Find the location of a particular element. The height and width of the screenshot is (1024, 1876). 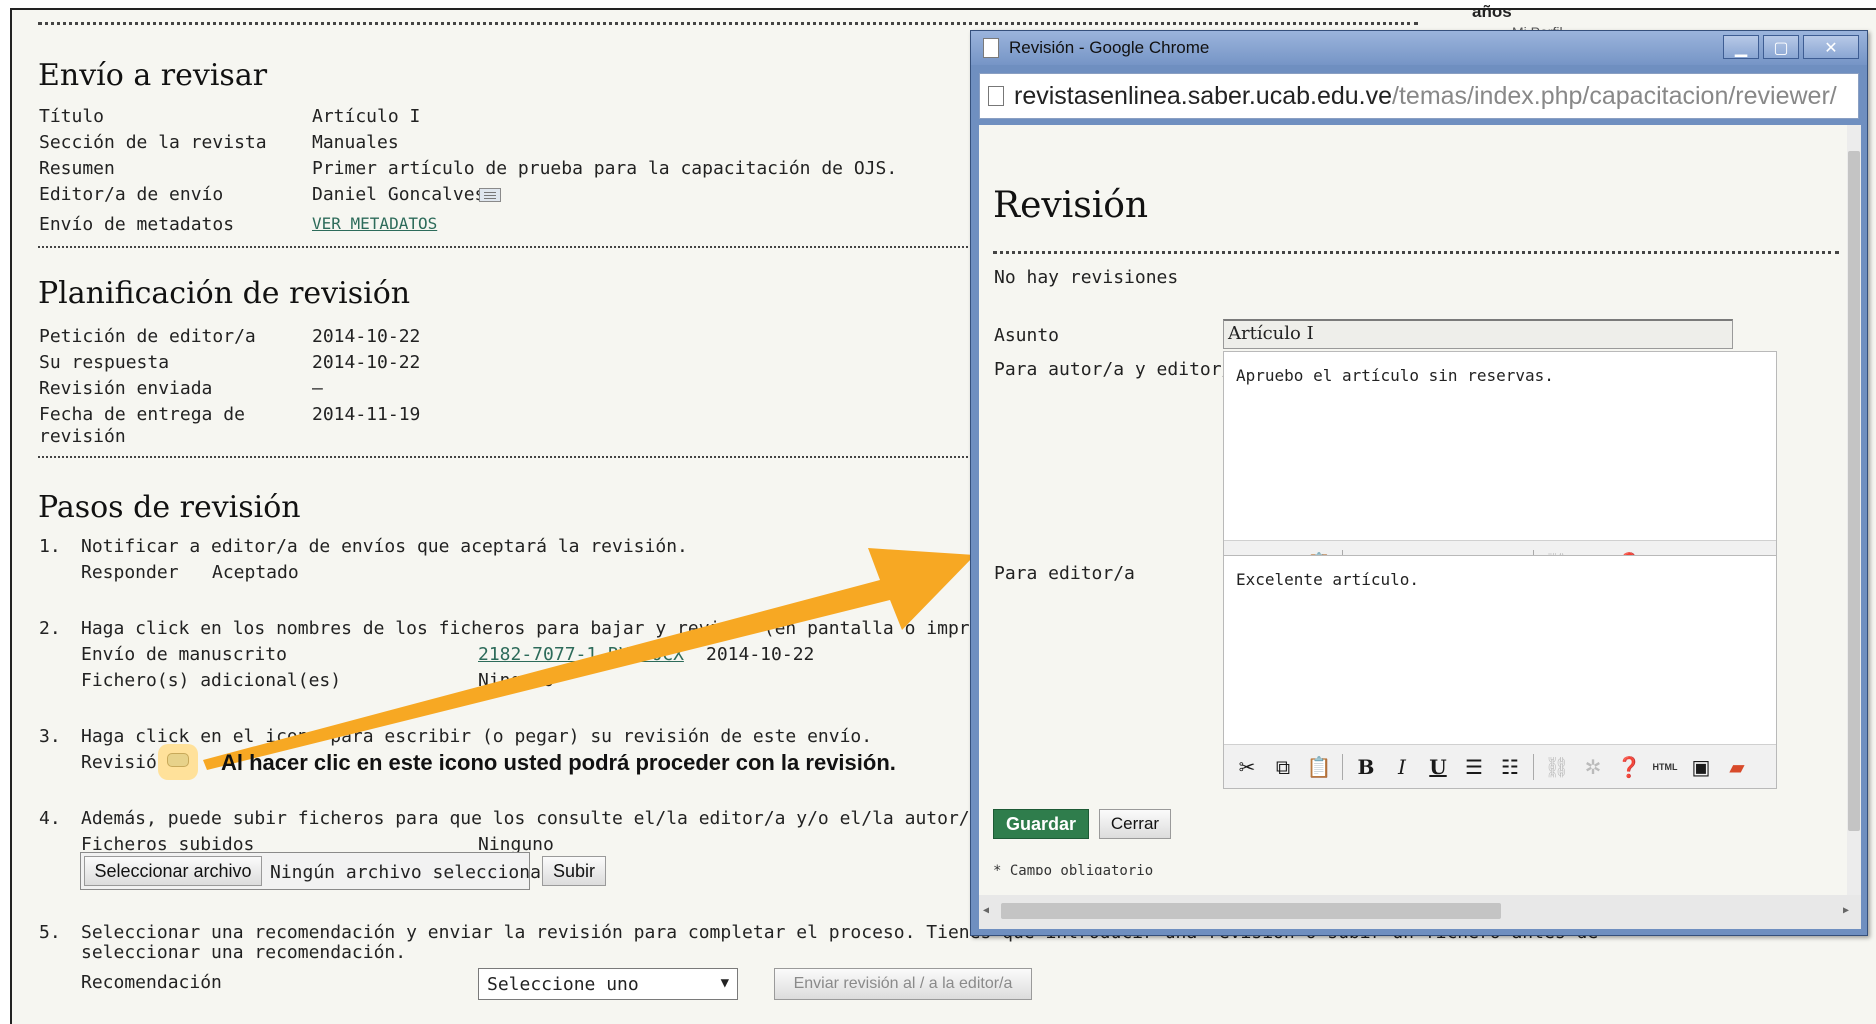

subject-input: Artículo I is located at coordinates (1478, 334).